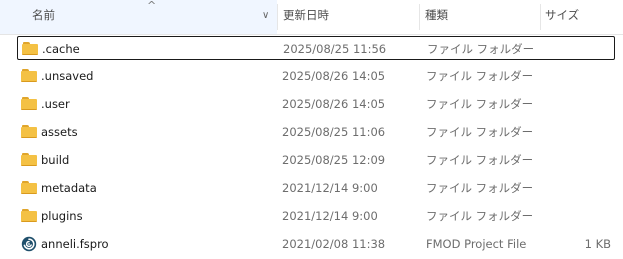 The image size is (623, 259). I want to click on file-name: .user, so click(55, 104).